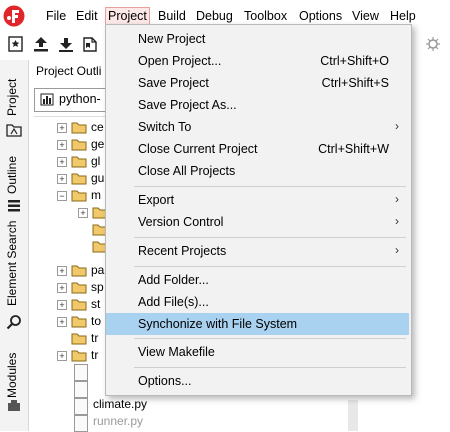 The height and width of the screenshot is (432, 450). What do you see at coordinates (214, 16) in the screenshot?
I see `menu-debug: Debug` at bounding box center [214, 16].